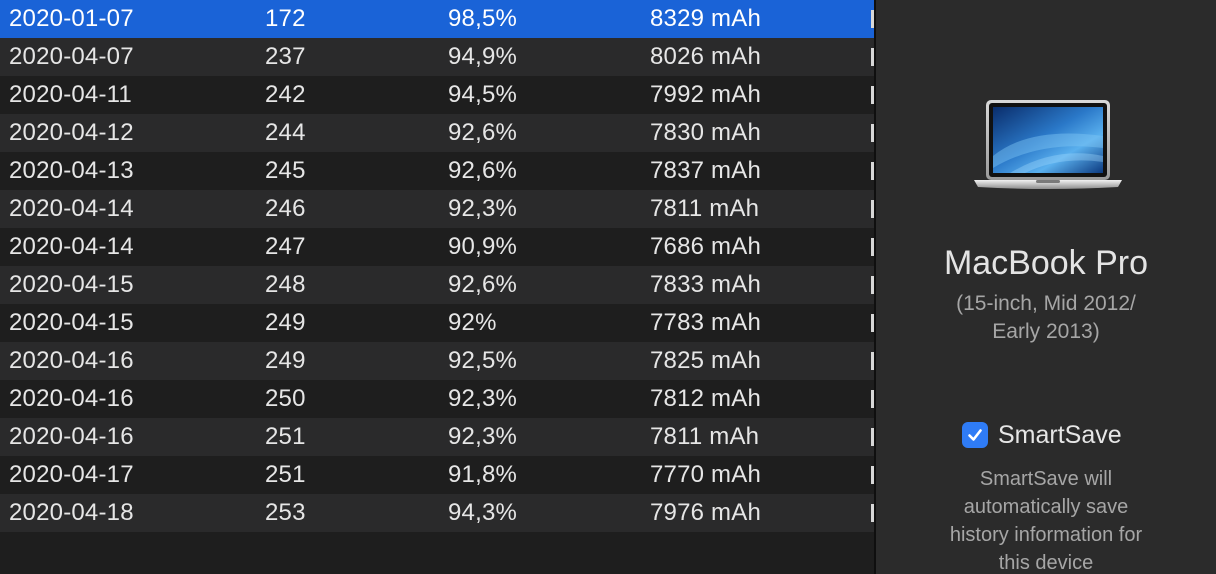  Describe the element at coordinates (1046, 507) in the screenshot. I see `smartsave-description-line: automatically save` at that location.